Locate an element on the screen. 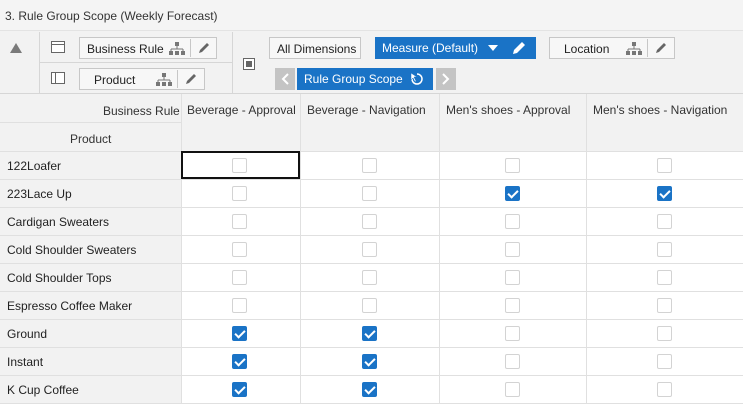 This screenshot has width=743, height=404. row-header-label: 223Lace Up is located at coordinates (39, 194).